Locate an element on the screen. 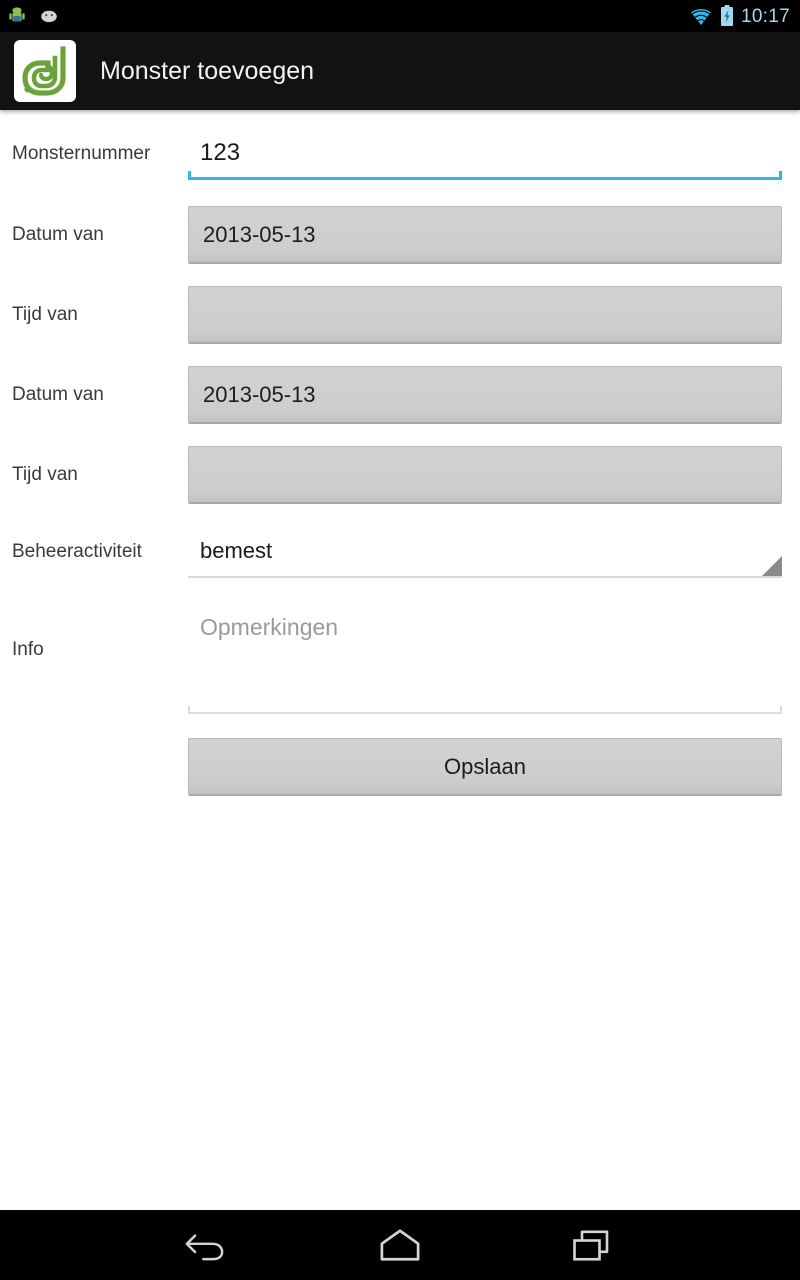 The height and width of the screenshot is (1280, 800). info-textarea: Opmerkingen is located at coordinates (485, 655).